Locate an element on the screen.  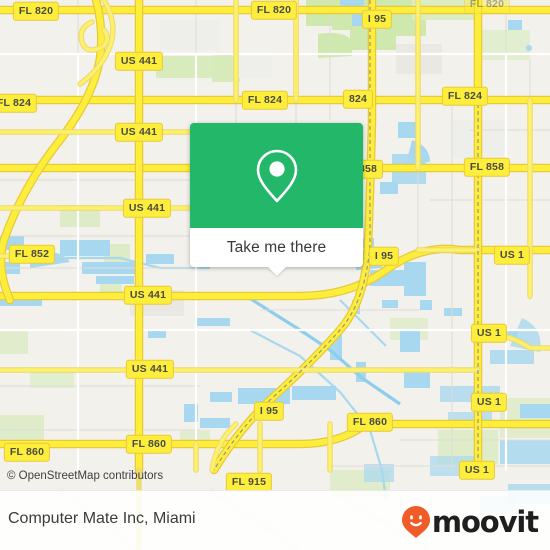
map-pin-icon is located at coordinates (276, 175).